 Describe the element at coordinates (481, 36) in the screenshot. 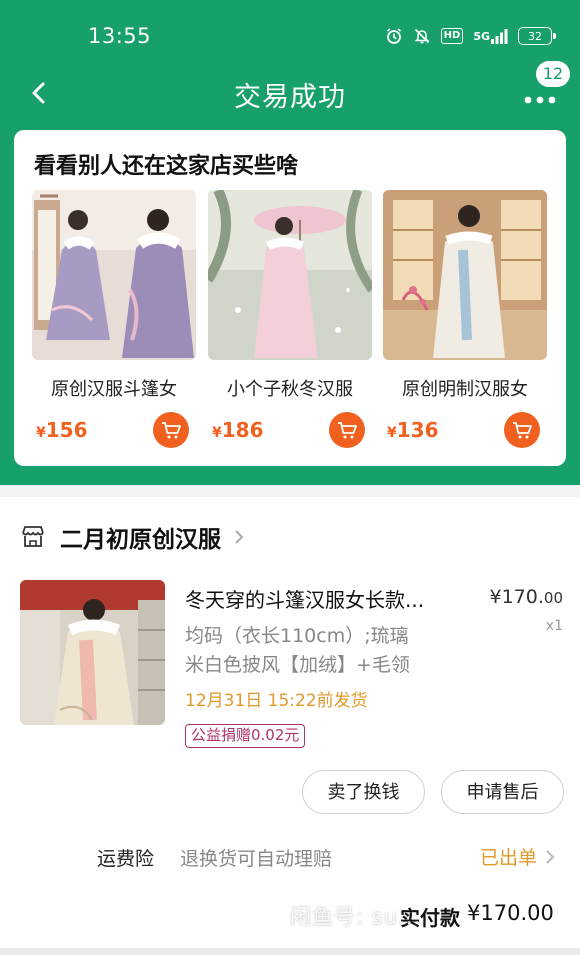

I see `network-type-label: 5G` at that location.